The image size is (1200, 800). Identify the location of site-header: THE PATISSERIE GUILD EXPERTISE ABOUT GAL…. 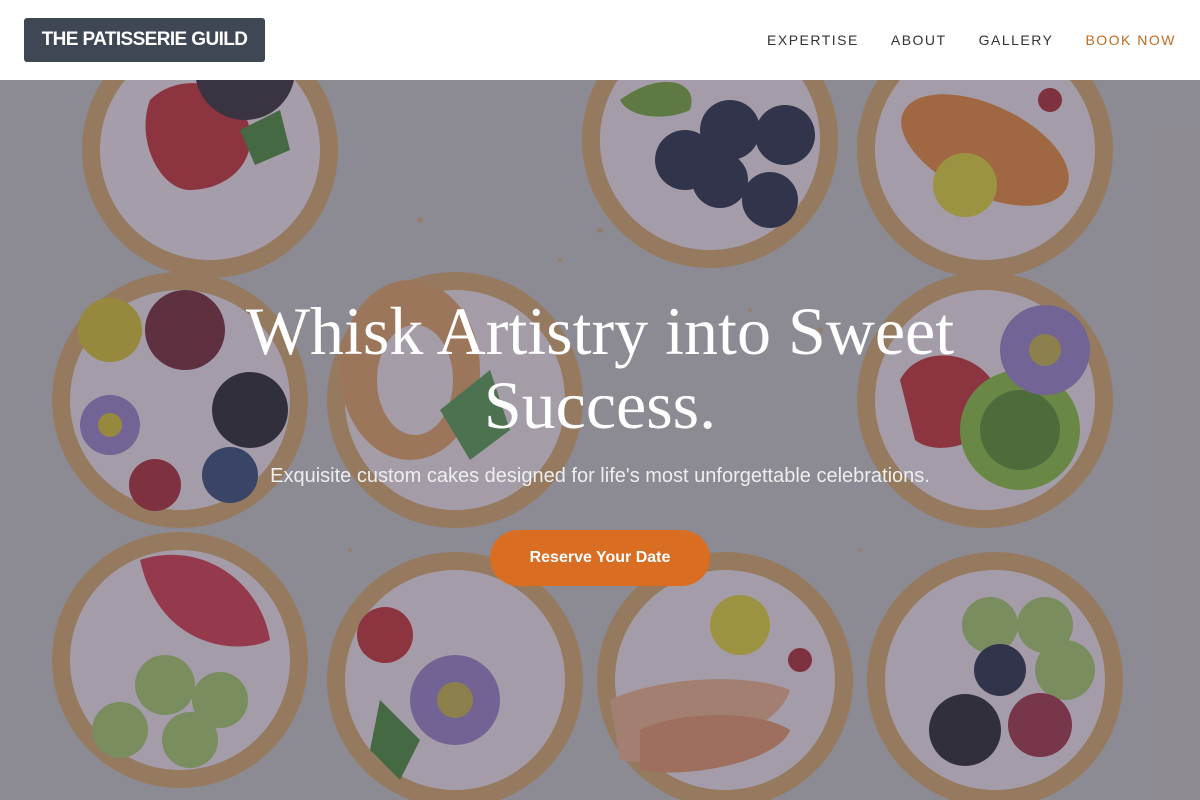
(600, 40).